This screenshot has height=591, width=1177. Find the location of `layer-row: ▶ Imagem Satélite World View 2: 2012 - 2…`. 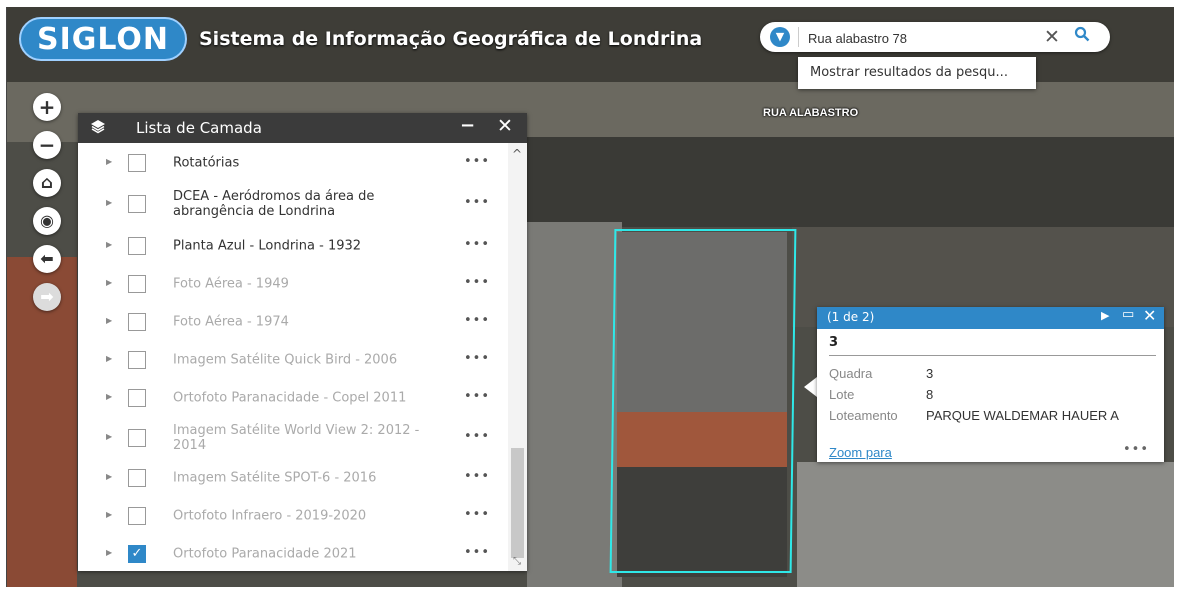

layer-row: ▶ Imagem Satélite World View 2: 2012 - 2… is located at coordinates (293, 438).